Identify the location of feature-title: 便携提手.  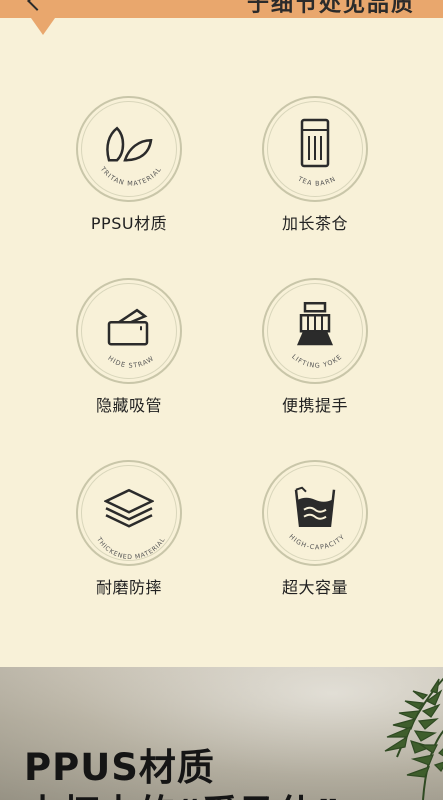
(314, 405).